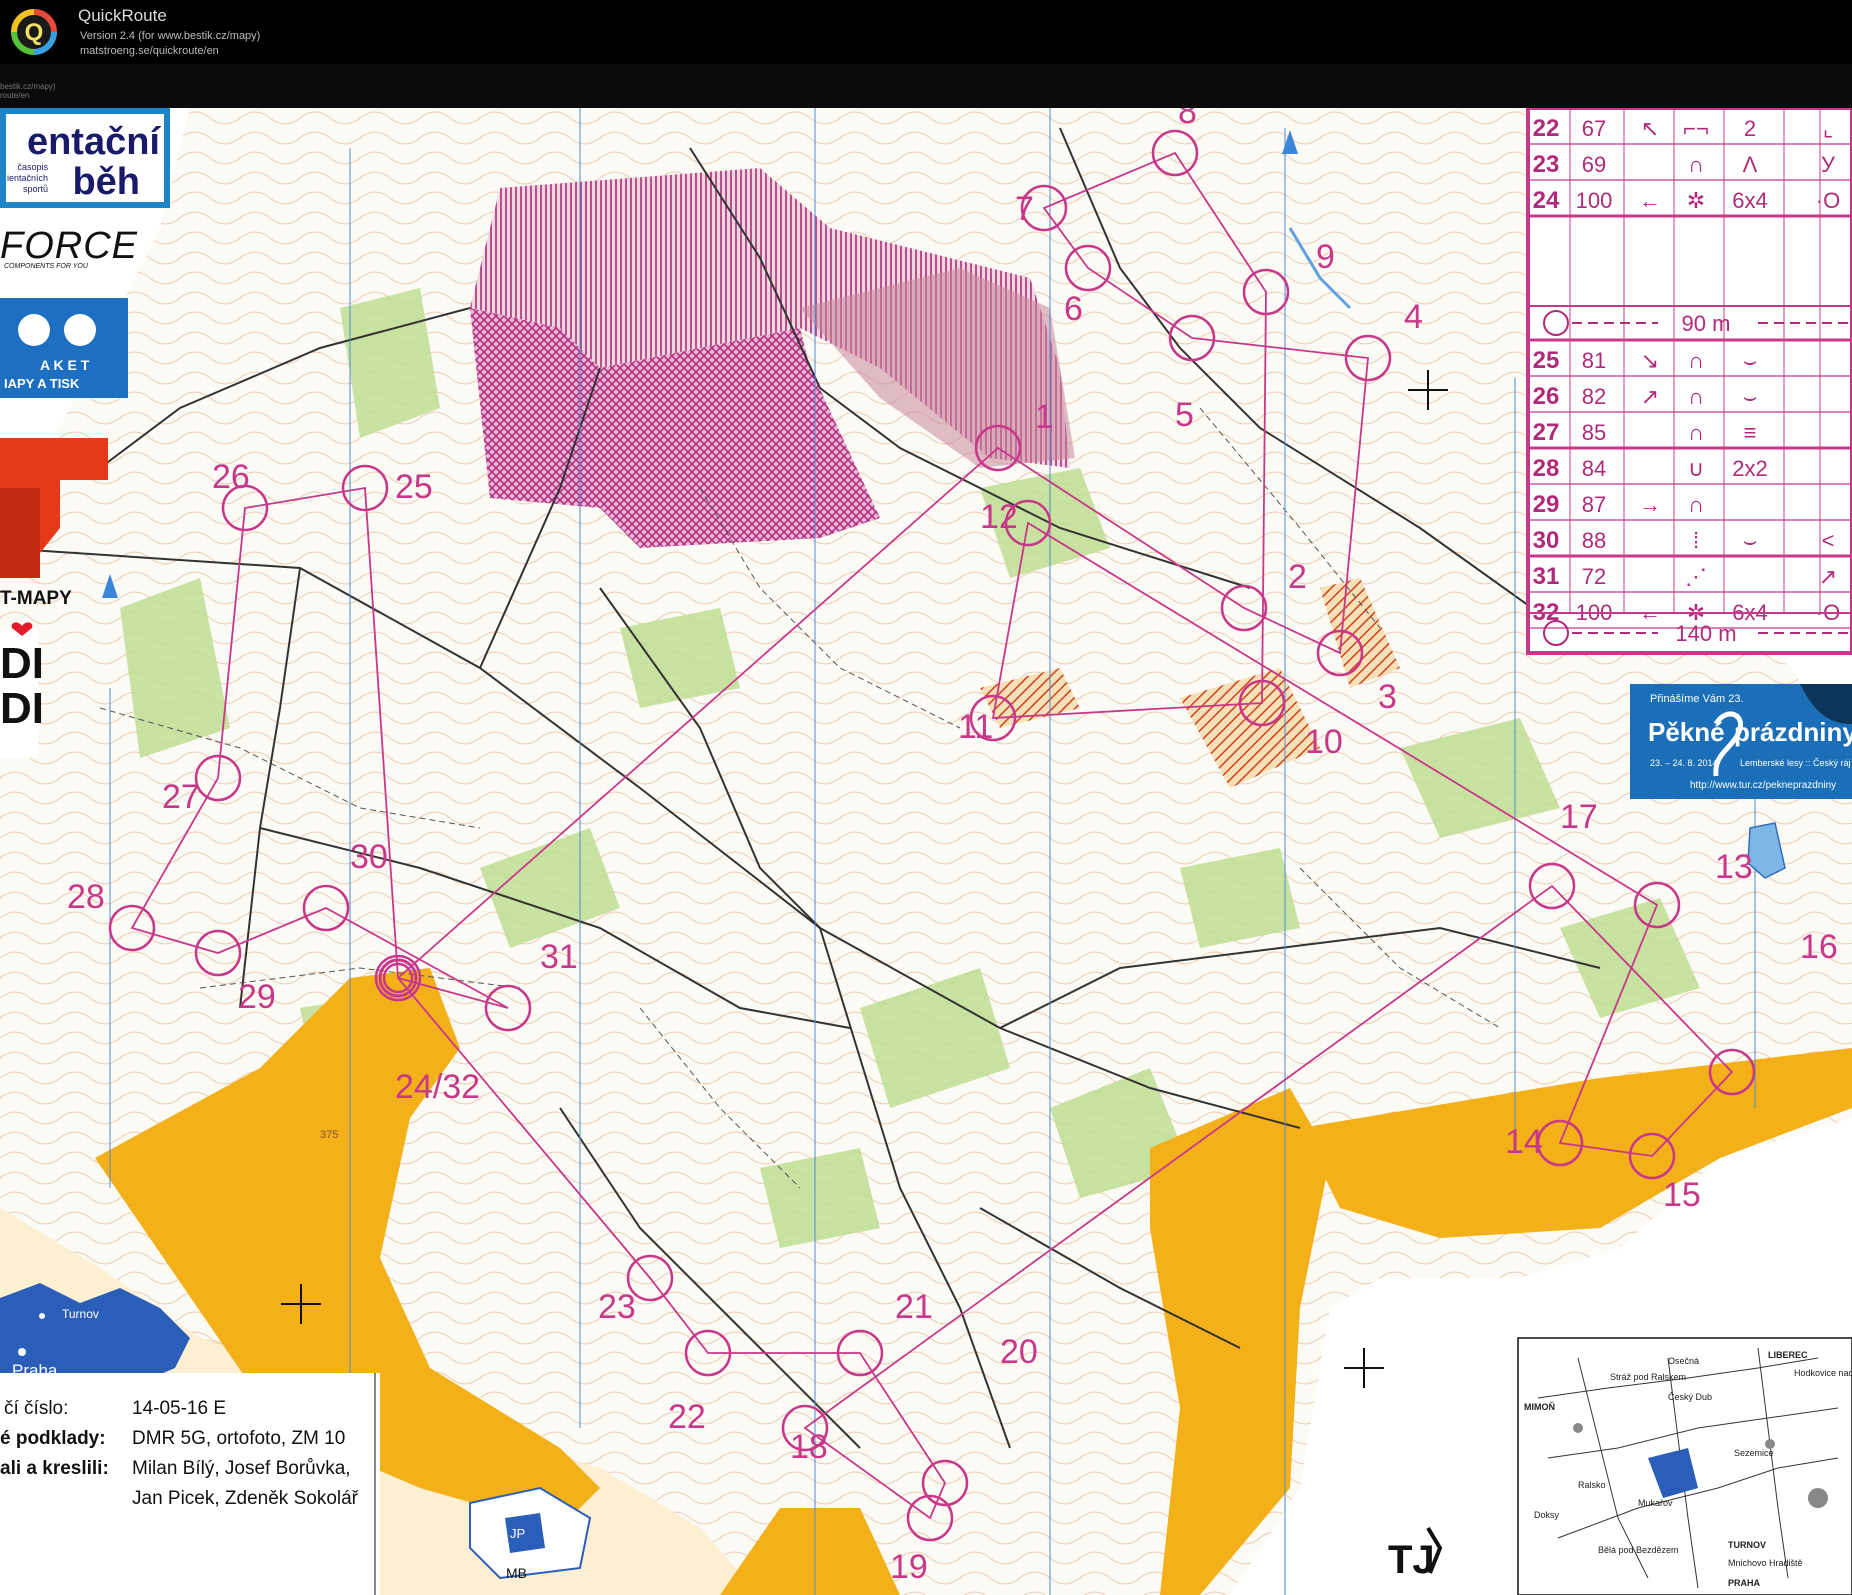  Describe the element at coordinates (1655, 1503) in the screenshot. I see `inset-place-name: Mukařov` at that location.